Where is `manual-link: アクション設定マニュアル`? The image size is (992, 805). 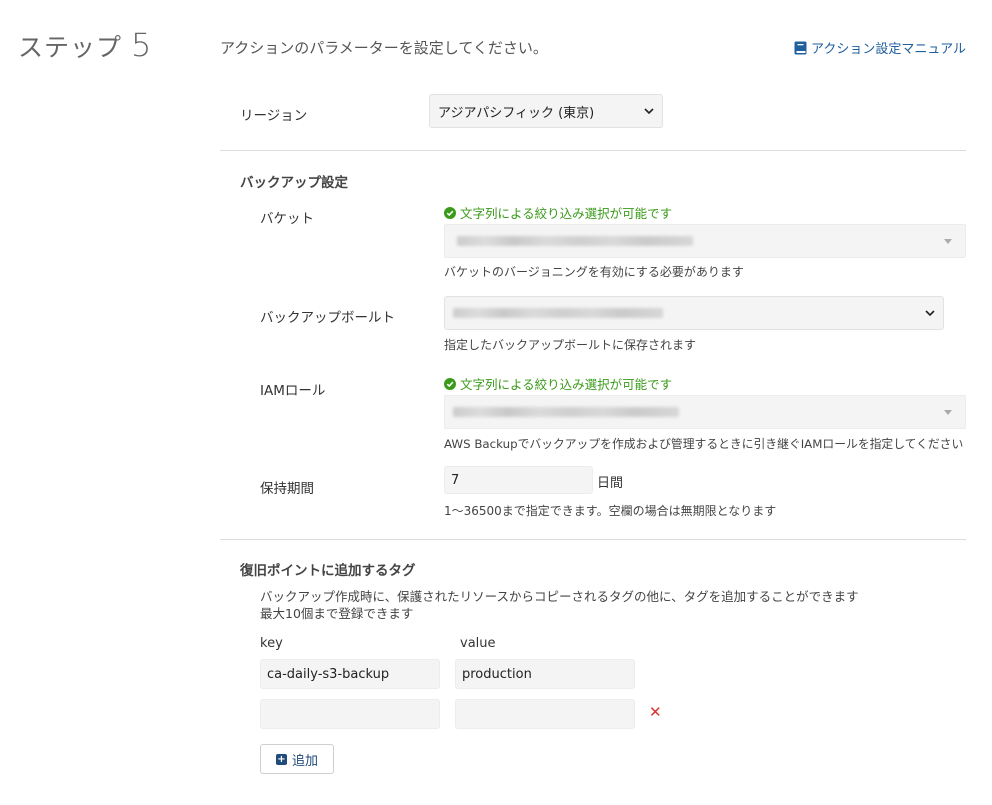
manual-link: アクション設定マニュアル is located at coordinates (880, 47).